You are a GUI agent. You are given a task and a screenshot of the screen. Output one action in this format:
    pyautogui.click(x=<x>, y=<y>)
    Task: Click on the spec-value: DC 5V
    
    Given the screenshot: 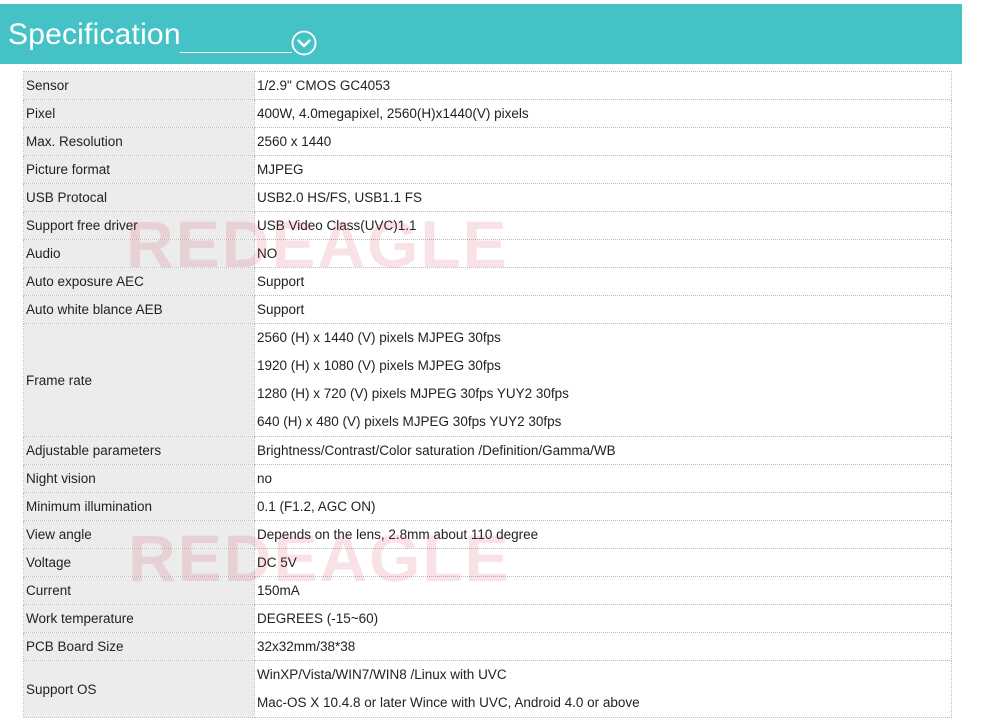 What is the action you would take?
    pyautogui.click(x=603, y=562)
    